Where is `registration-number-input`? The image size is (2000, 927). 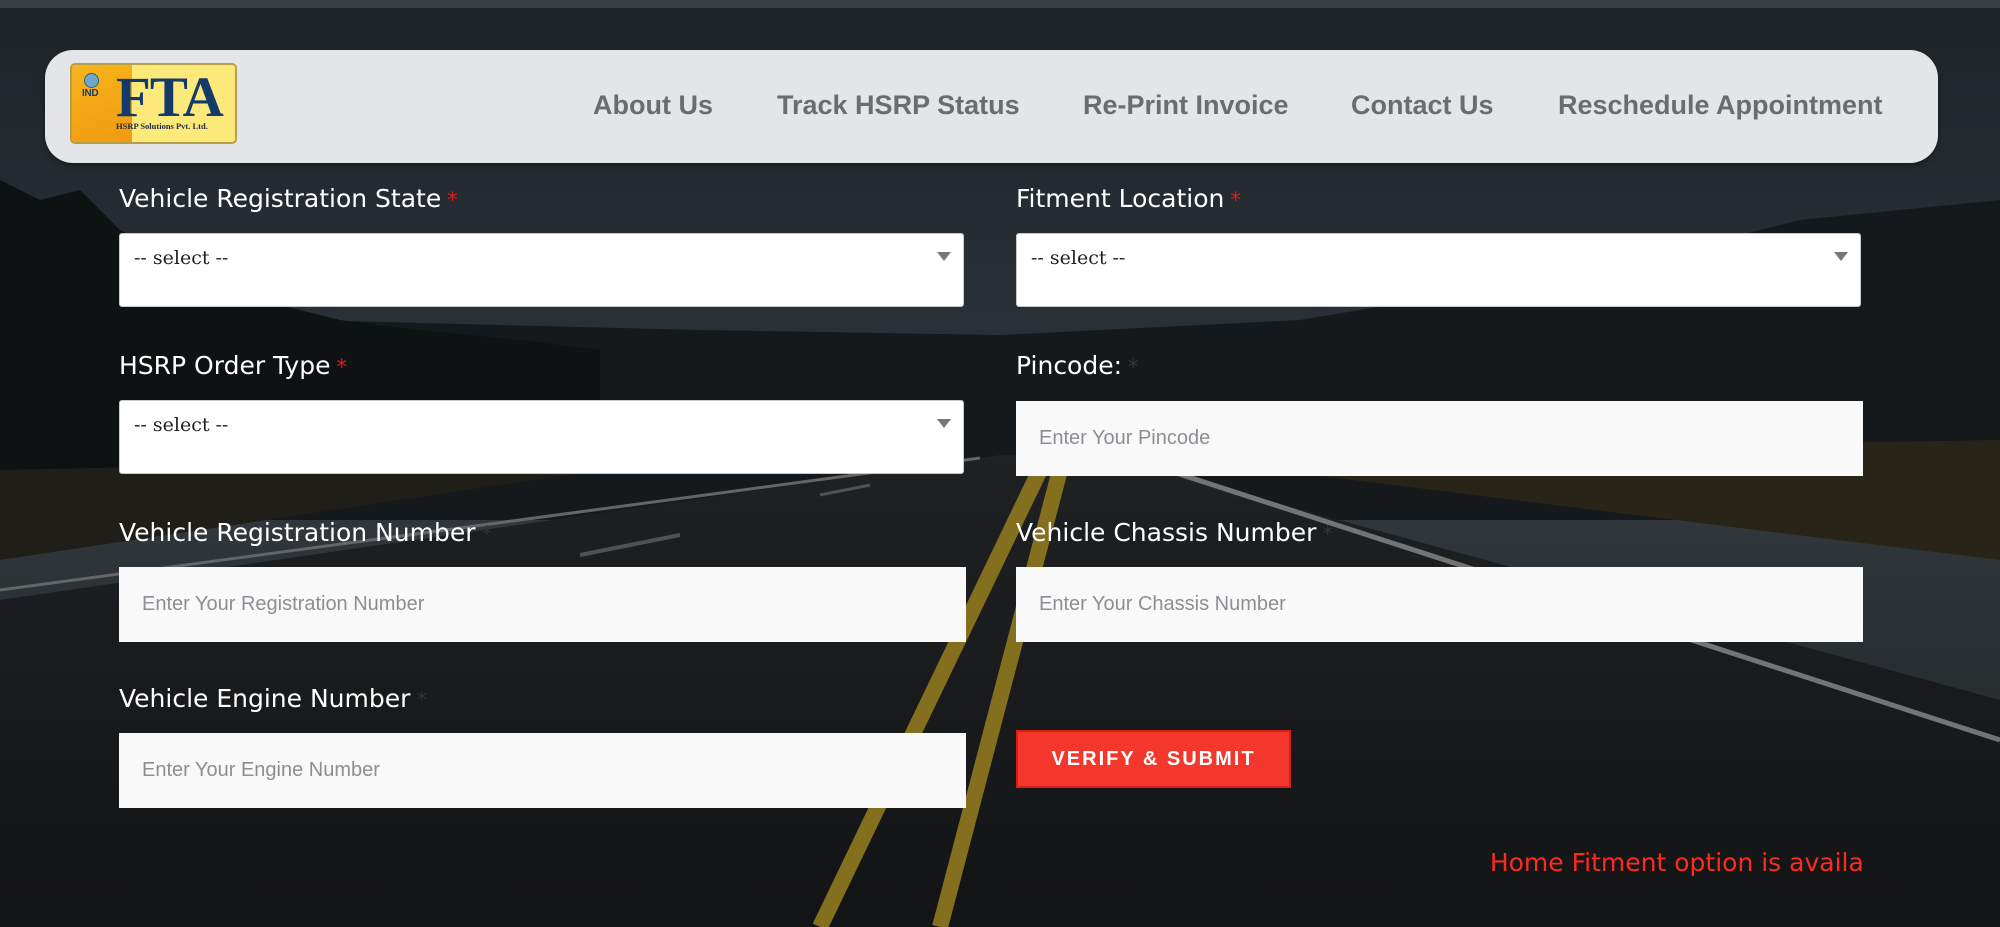
registration-number-input is located at coordinates (542, 604).